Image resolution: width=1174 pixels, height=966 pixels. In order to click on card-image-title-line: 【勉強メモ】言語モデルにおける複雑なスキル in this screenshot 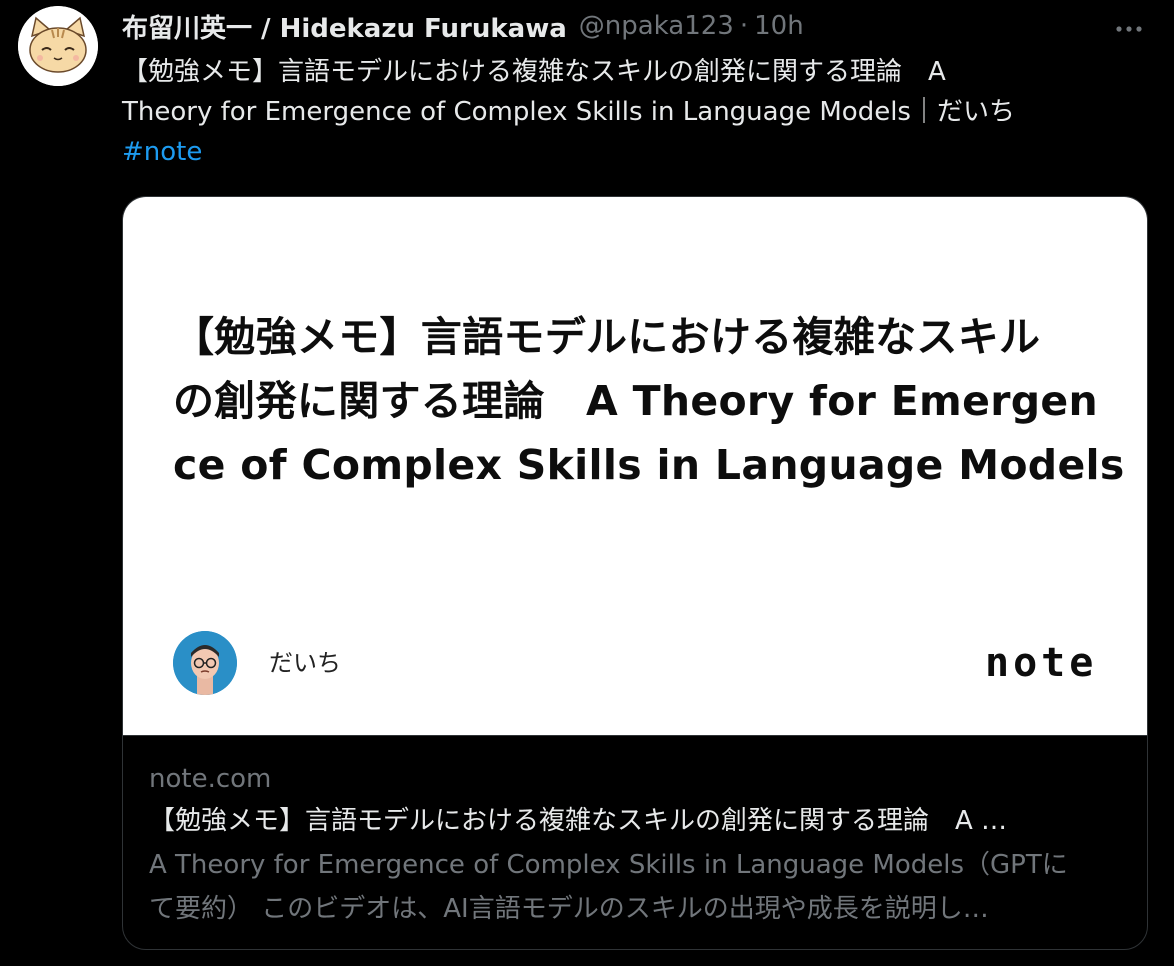, I will do `click(607, 337)`.